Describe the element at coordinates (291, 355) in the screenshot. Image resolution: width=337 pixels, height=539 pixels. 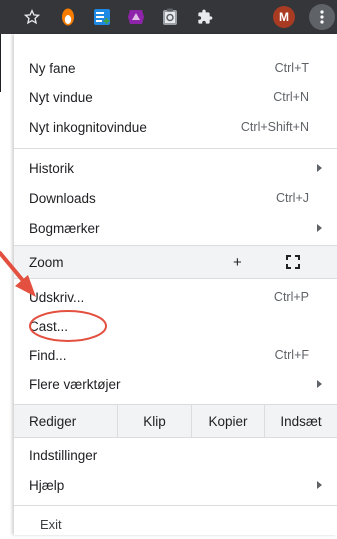
I see `menu-item-shortcut: Ctrl+F` at that location.